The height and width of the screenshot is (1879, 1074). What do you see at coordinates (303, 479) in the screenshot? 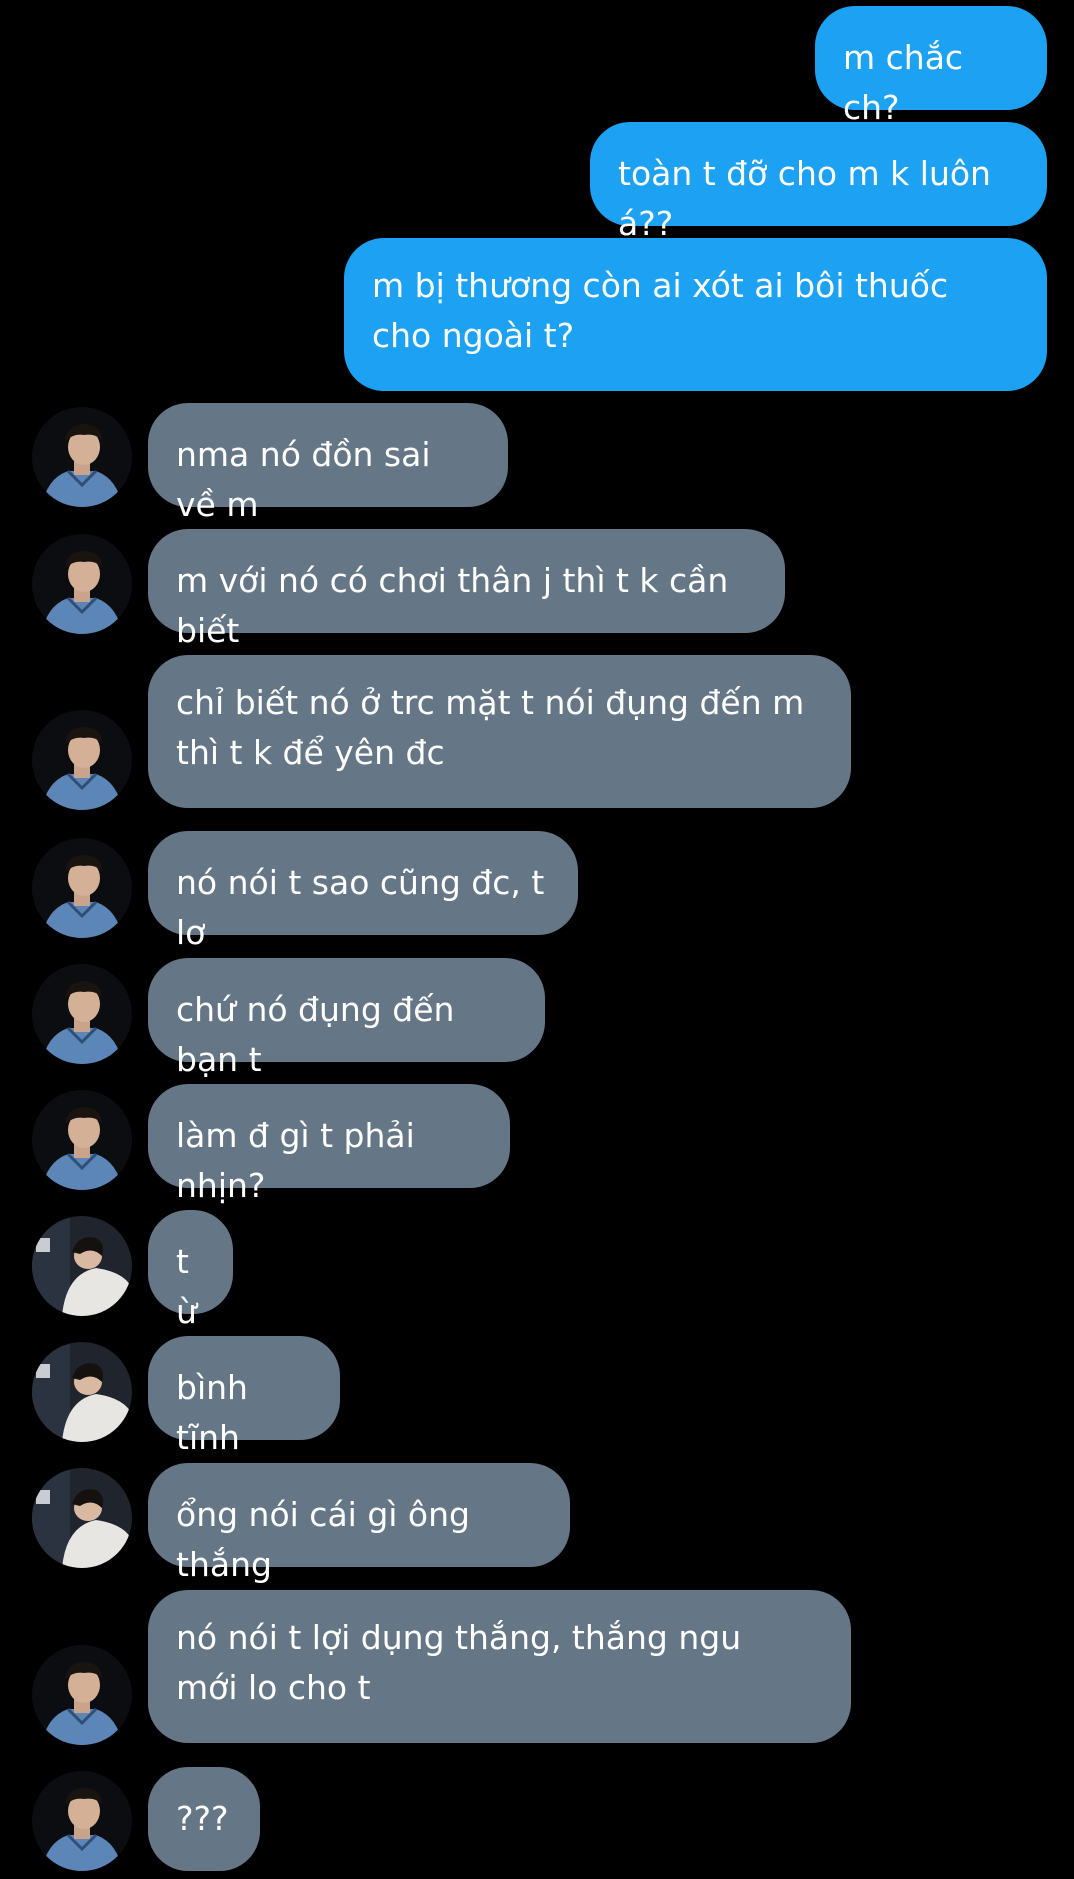
I see `message-text: nma nó đồn sai về m` at bounding box center [303, 479].